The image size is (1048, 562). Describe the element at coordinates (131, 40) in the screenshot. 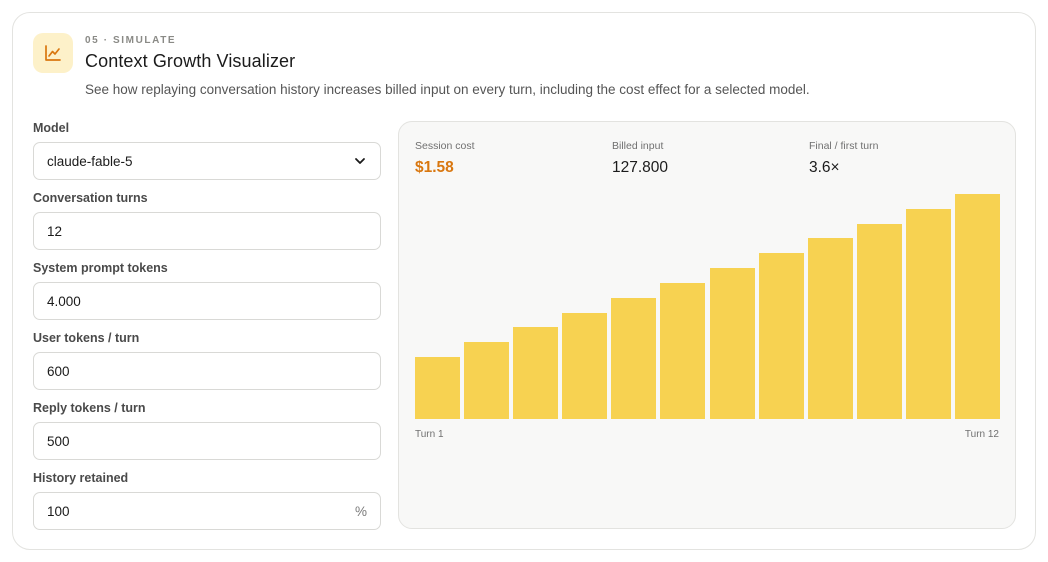

I see `section-eyebrow: 05 · SIMULATE` at that location.